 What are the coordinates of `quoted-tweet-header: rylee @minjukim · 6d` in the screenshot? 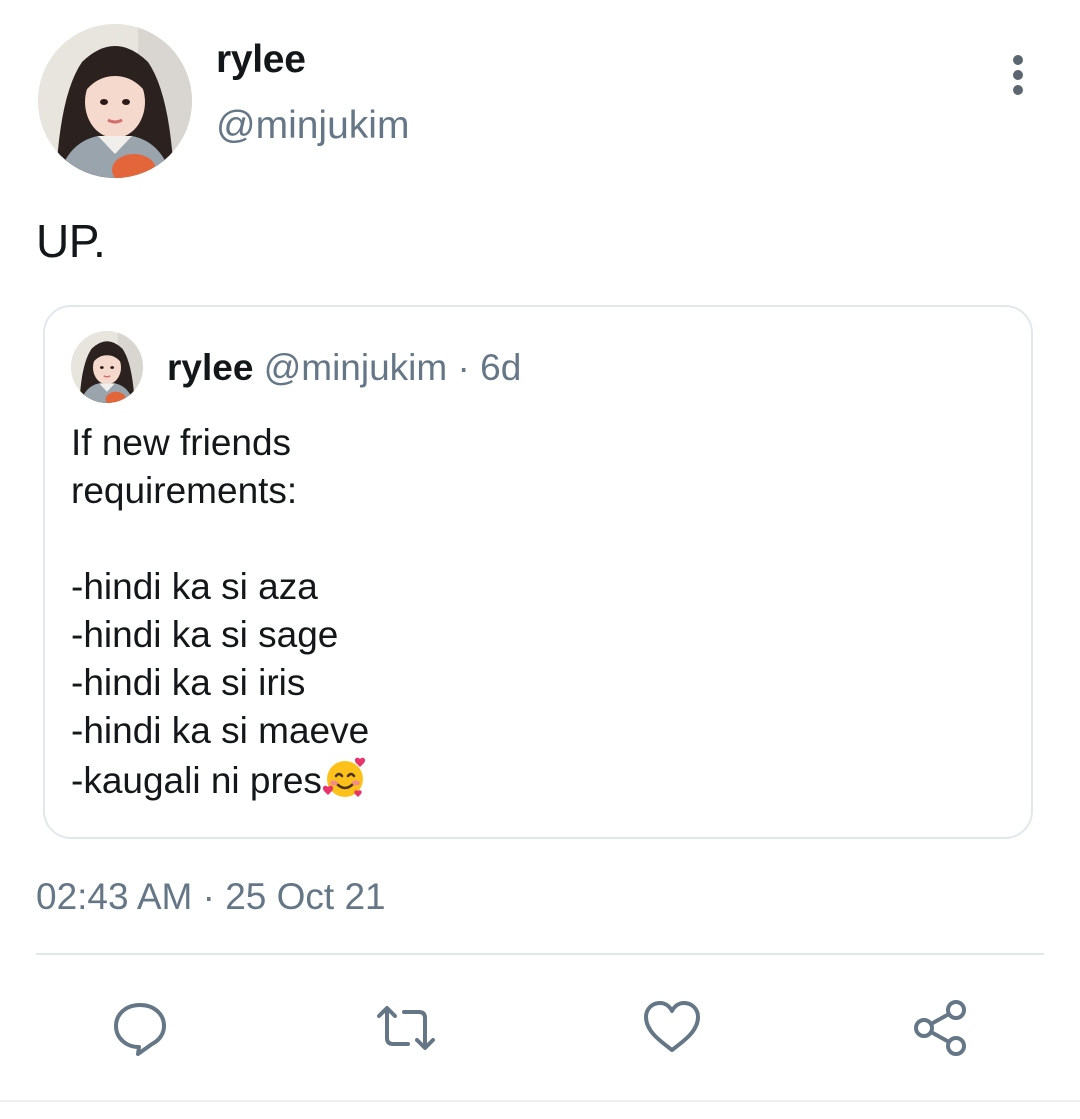 It's located at (344, 368).